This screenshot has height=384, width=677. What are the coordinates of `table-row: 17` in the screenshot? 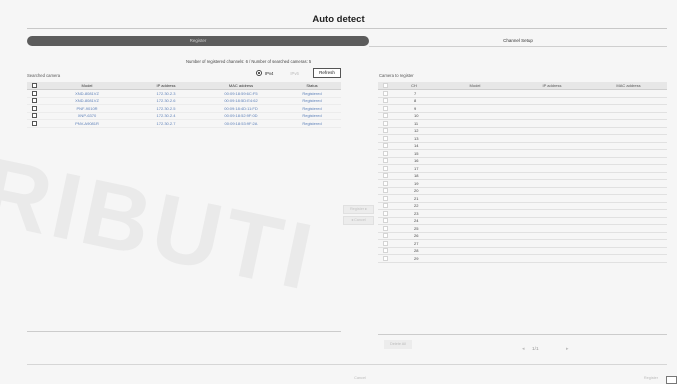 It's located at (522, 168).